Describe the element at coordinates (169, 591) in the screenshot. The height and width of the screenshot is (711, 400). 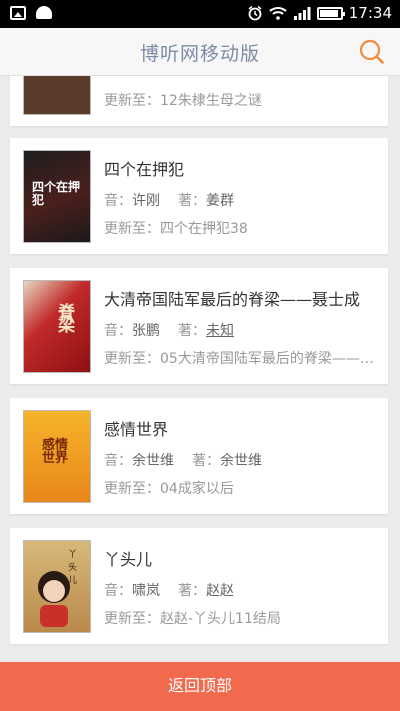
I see `book-meta: 音：啸岚 著：赵赵` at that location.